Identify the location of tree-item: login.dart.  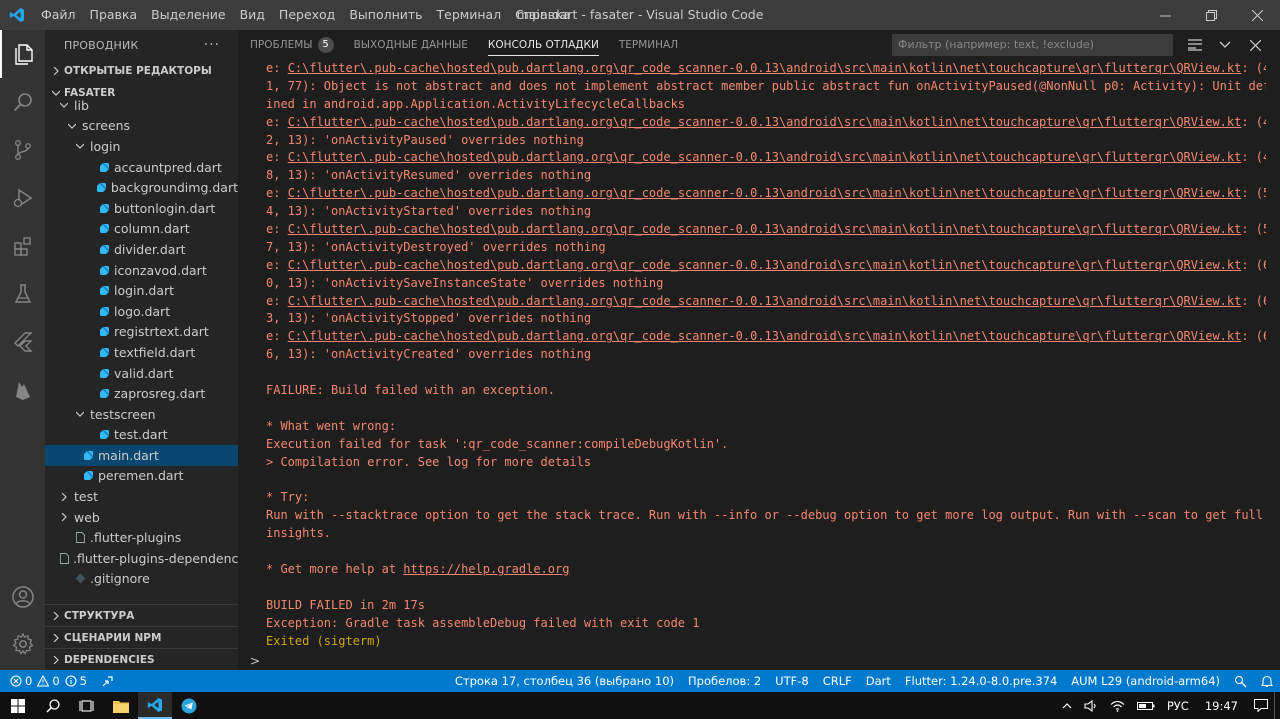
(141, 290).